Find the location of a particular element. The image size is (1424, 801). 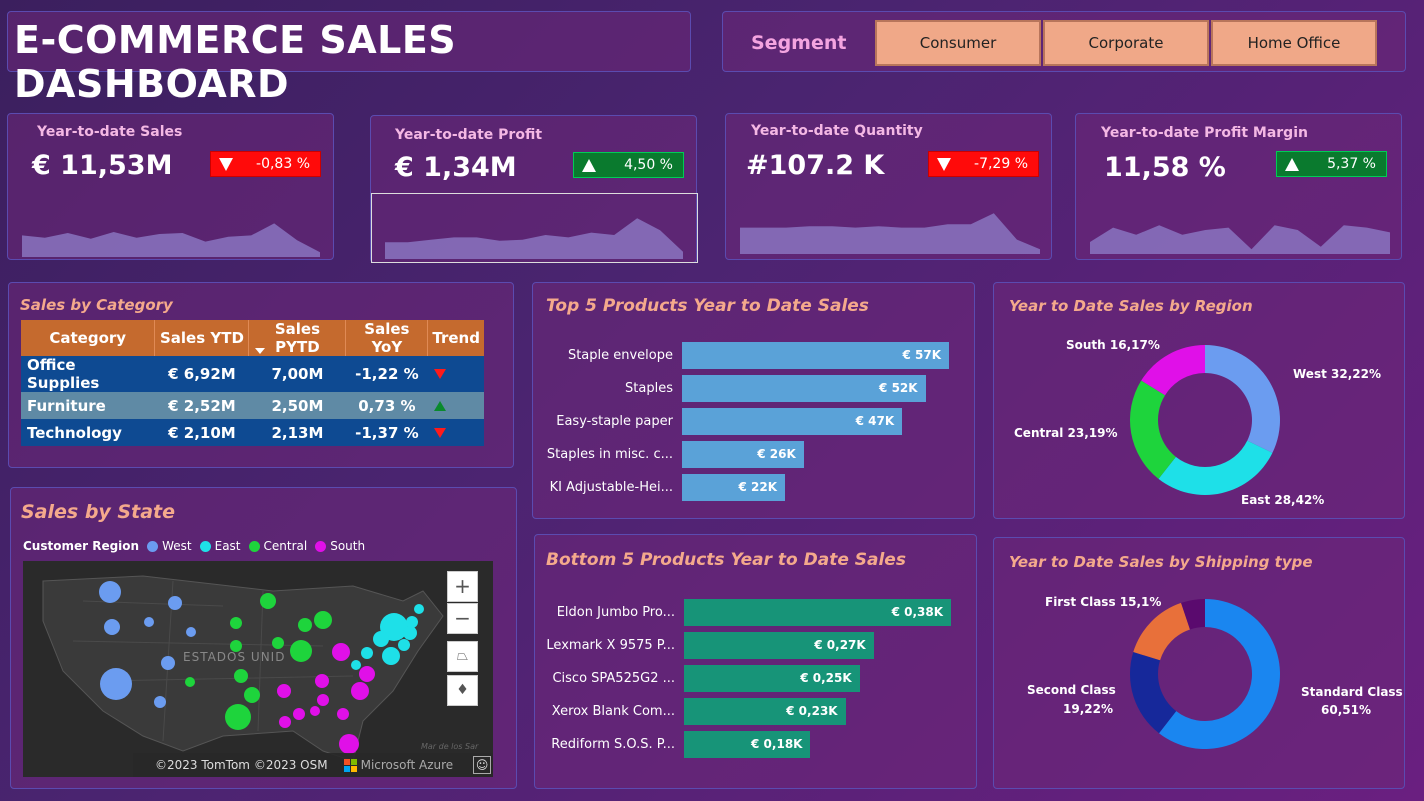

map-basemap: ESTADOS UNID Mar de los Sar is located at coordinates (260, 668).